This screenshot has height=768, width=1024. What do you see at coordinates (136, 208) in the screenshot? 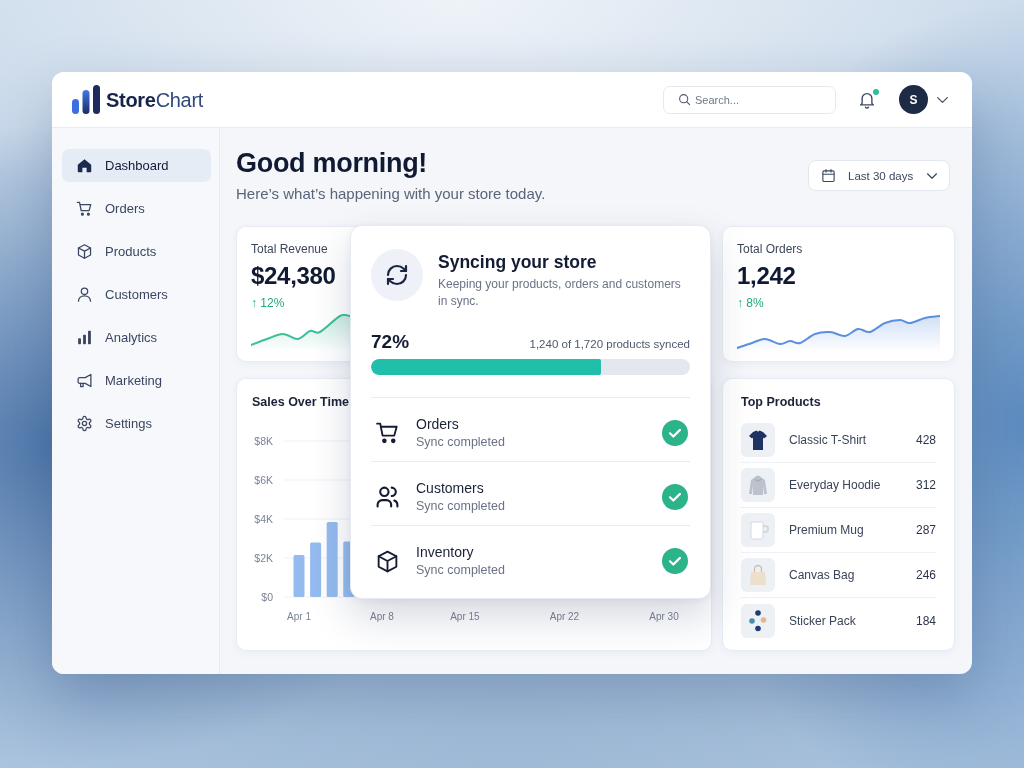
I see `sidebar-item: Orders` at bounding box center [136, 208].